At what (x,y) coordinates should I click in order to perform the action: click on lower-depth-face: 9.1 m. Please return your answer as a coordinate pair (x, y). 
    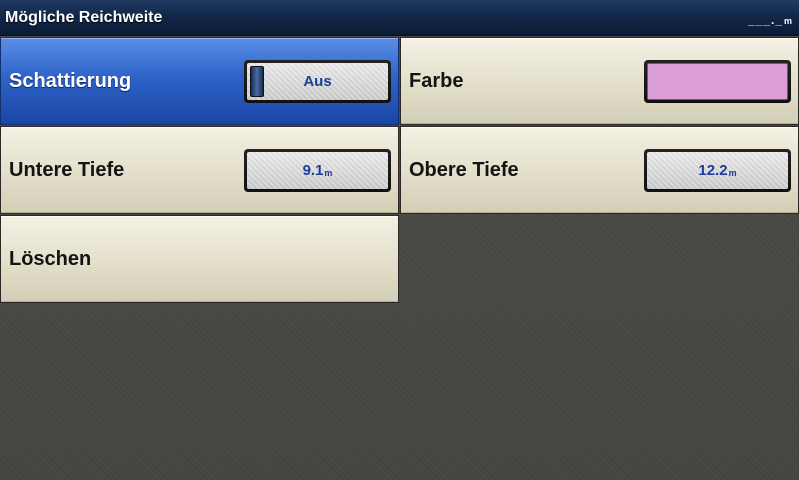
    Looking at the image, I should click on (317, 170).